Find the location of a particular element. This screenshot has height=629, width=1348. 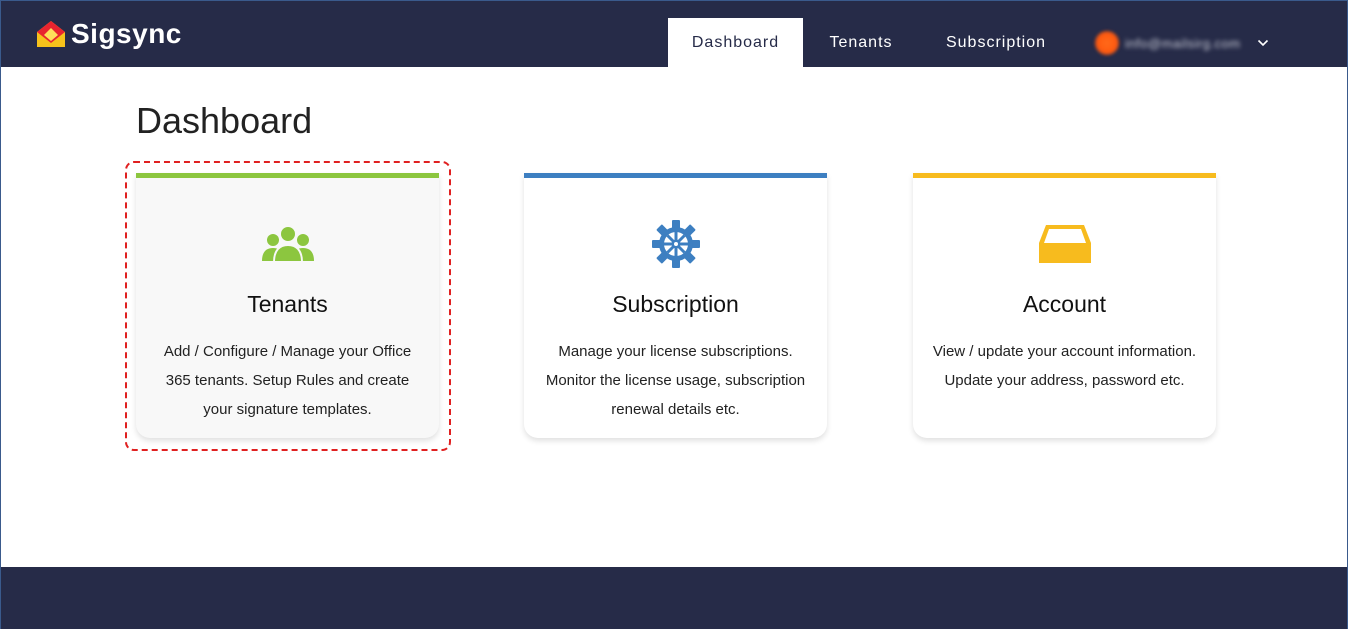

sigsync-logo-icon is located at coordinates (51, 34).